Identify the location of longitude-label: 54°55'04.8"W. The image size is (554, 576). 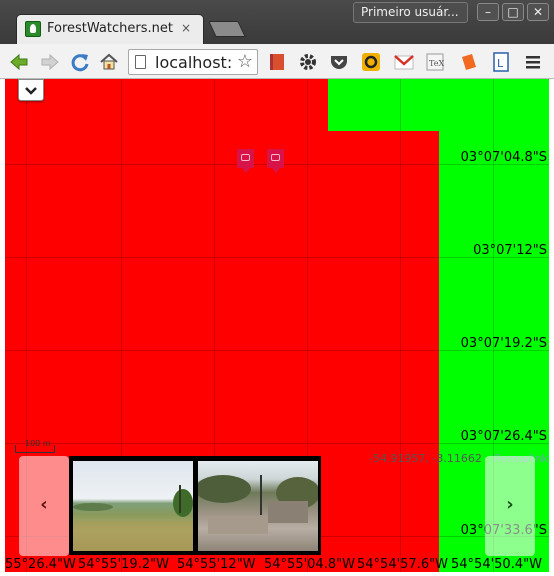
(309, 564).